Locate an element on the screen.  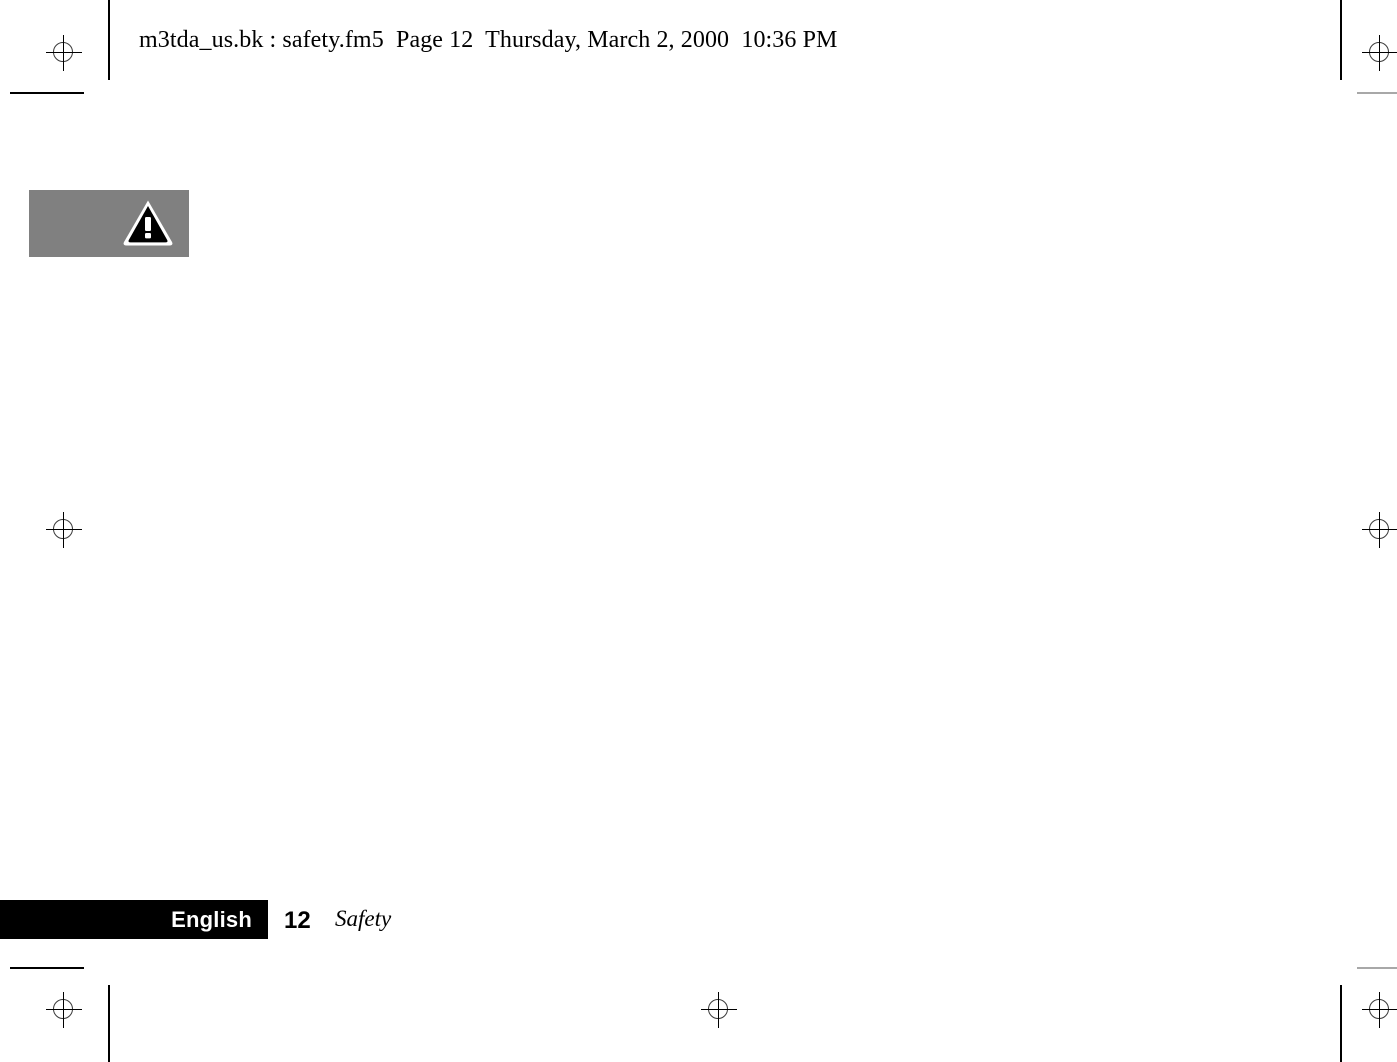
crop-mark-top-left is located at coordinates (47, 93).